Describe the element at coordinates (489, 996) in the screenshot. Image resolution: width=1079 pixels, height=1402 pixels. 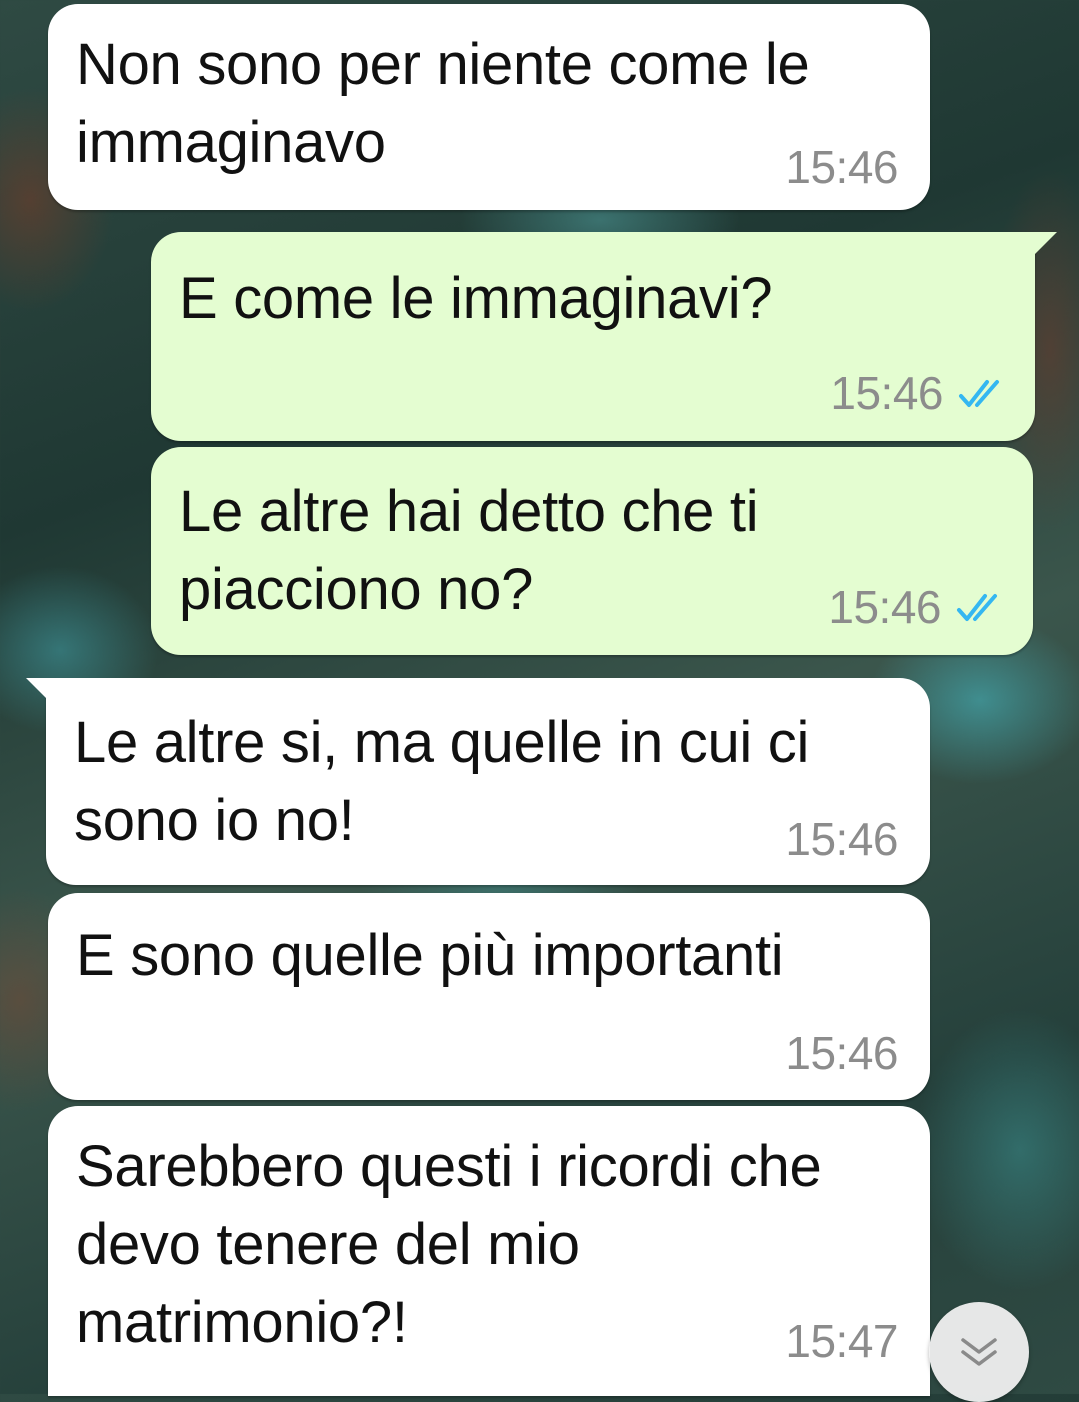
I see `message-bubble-incoming: E sono quelle più importanti 15:46` at that location.